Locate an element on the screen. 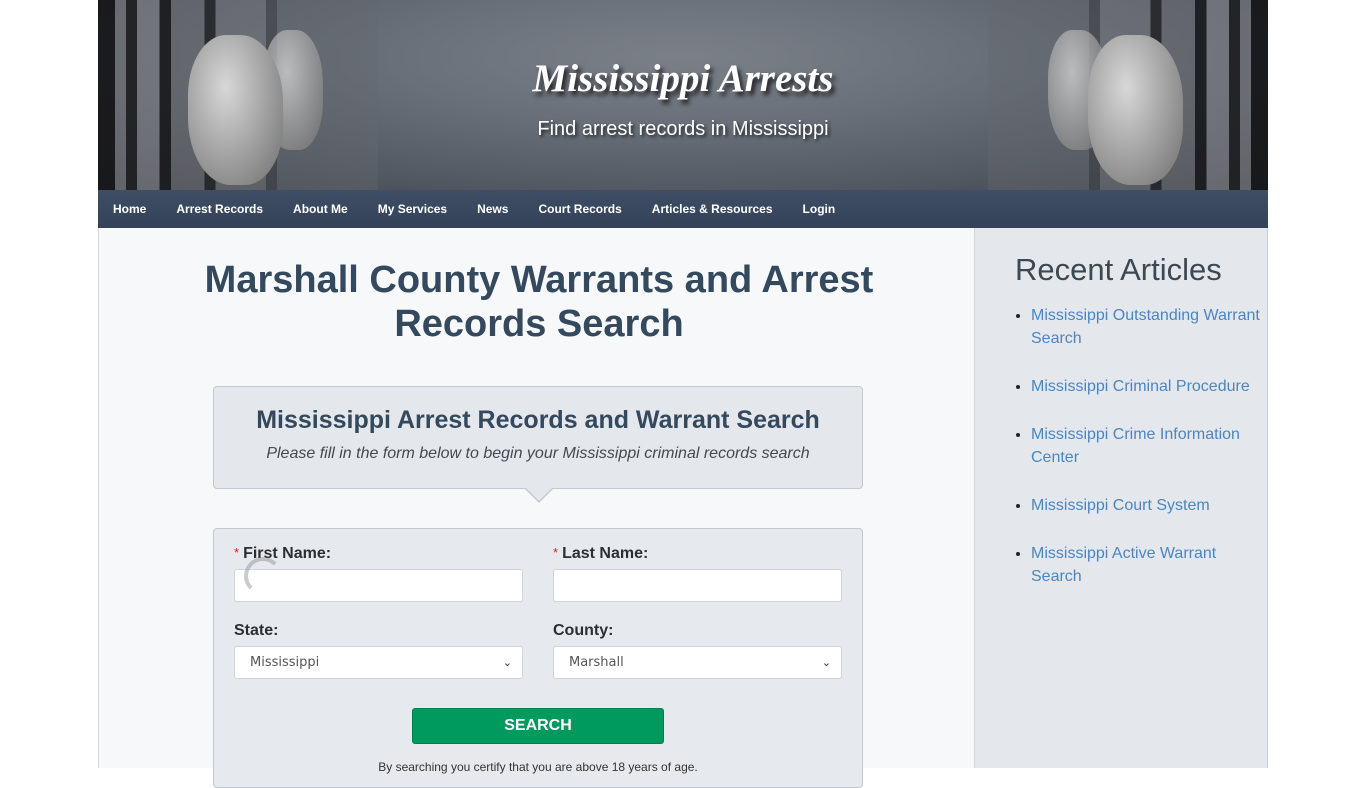  nav-articles-resources: Articles & Resources is located at coordinates (712, 209).